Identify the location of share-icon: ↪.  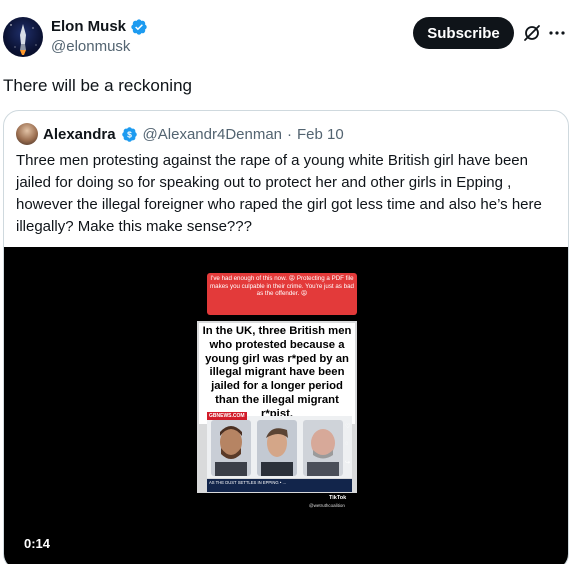
(348, 463).